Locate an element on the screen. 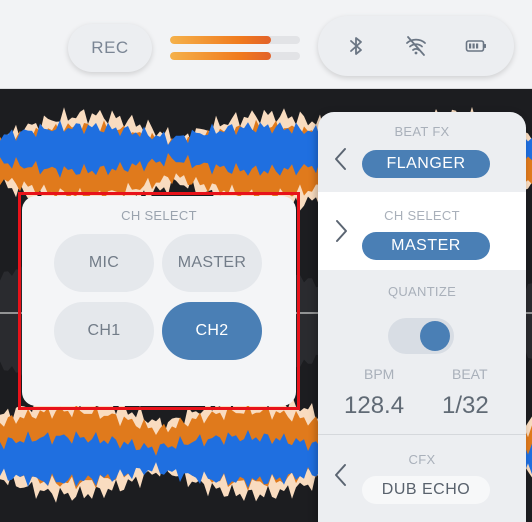 This screenshot has height=522, width=532. quantize-label: QUANTIZE is located at coordinates (422, 291).